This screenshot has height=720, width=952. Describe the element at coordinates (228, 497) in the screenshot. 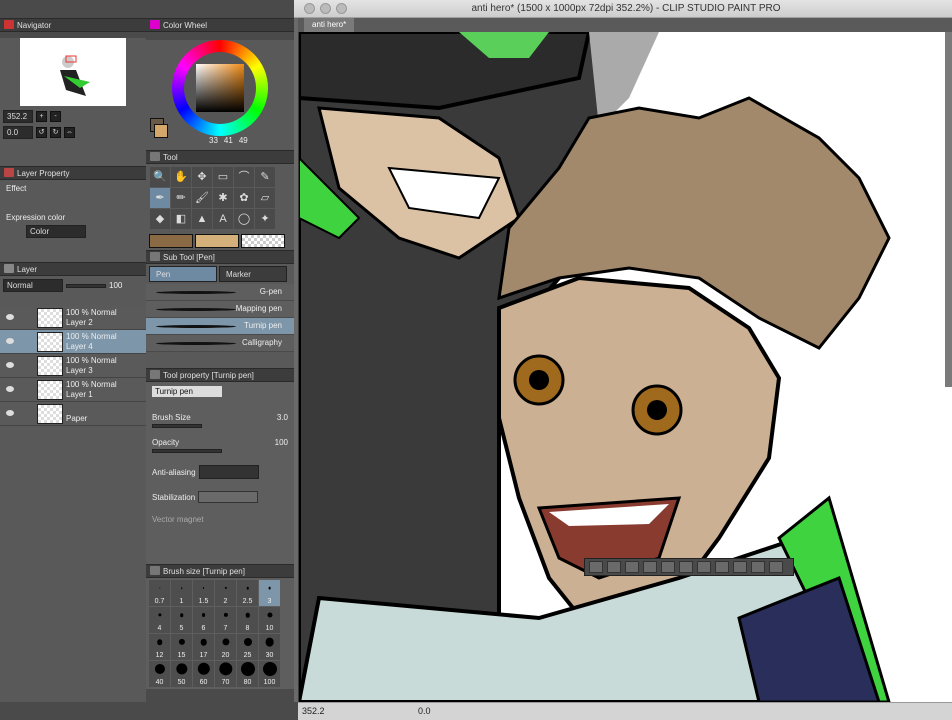

I see `stabilization-slider` at that location.